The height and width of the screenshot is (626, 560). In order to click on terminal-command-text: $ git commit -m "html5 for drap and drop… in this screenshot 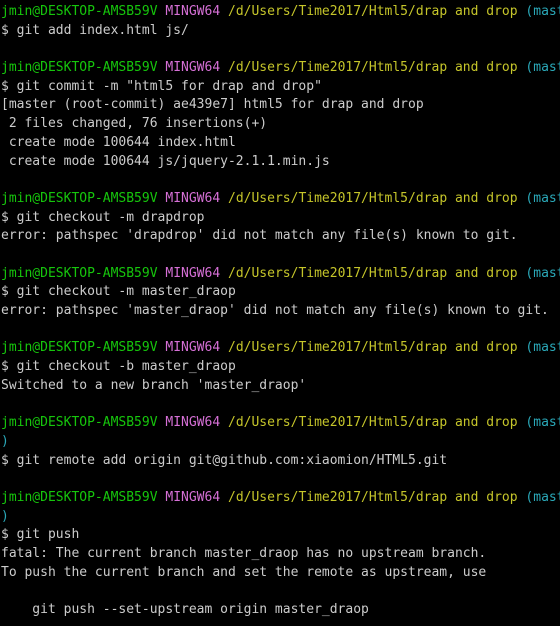, I will do `click(161, 86)`.